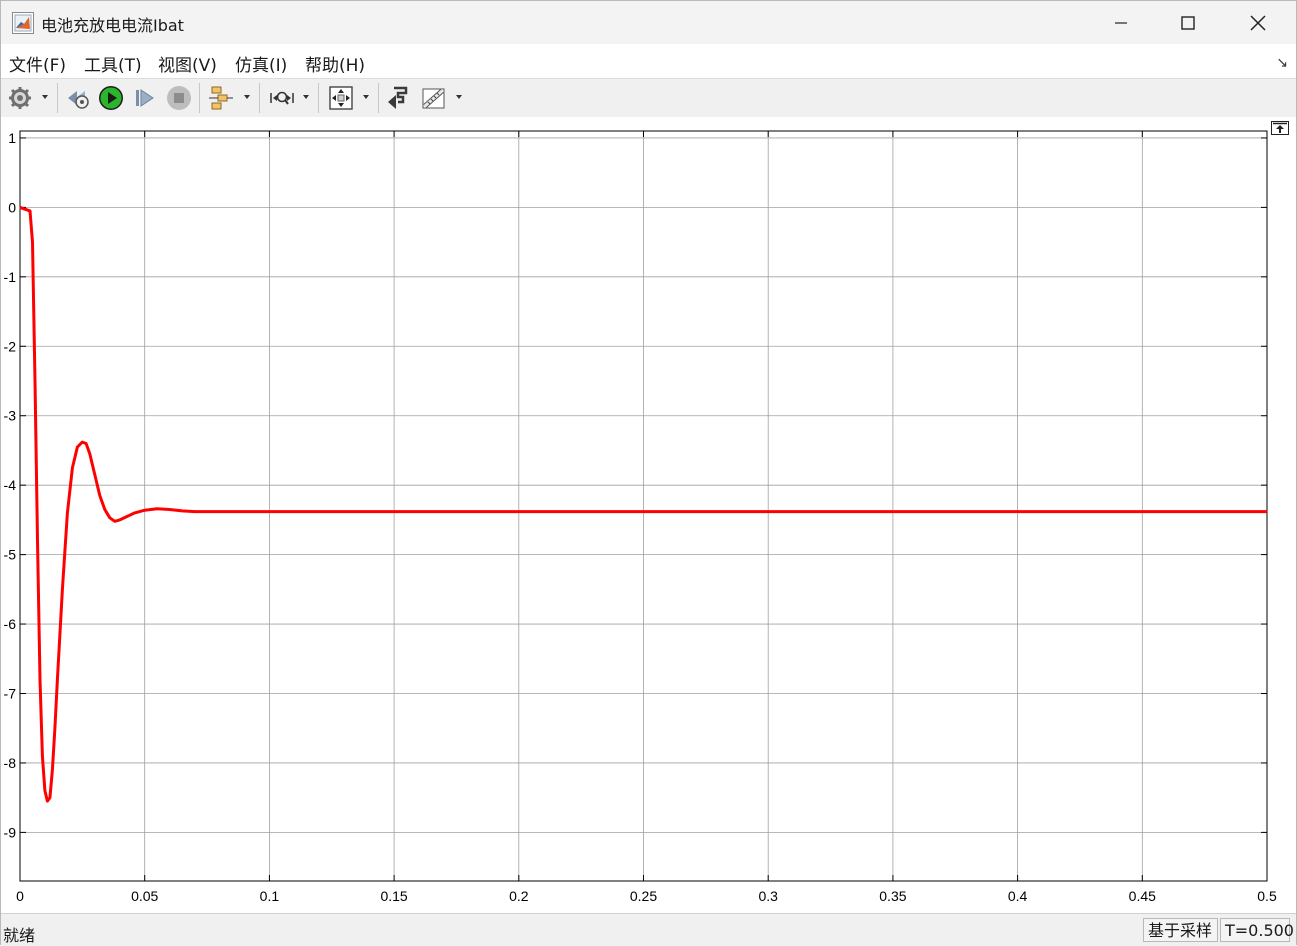  What do you see at coordinates (111, 98) in the screenshot?
I see `run-icon` at bounding box center [111, 98].